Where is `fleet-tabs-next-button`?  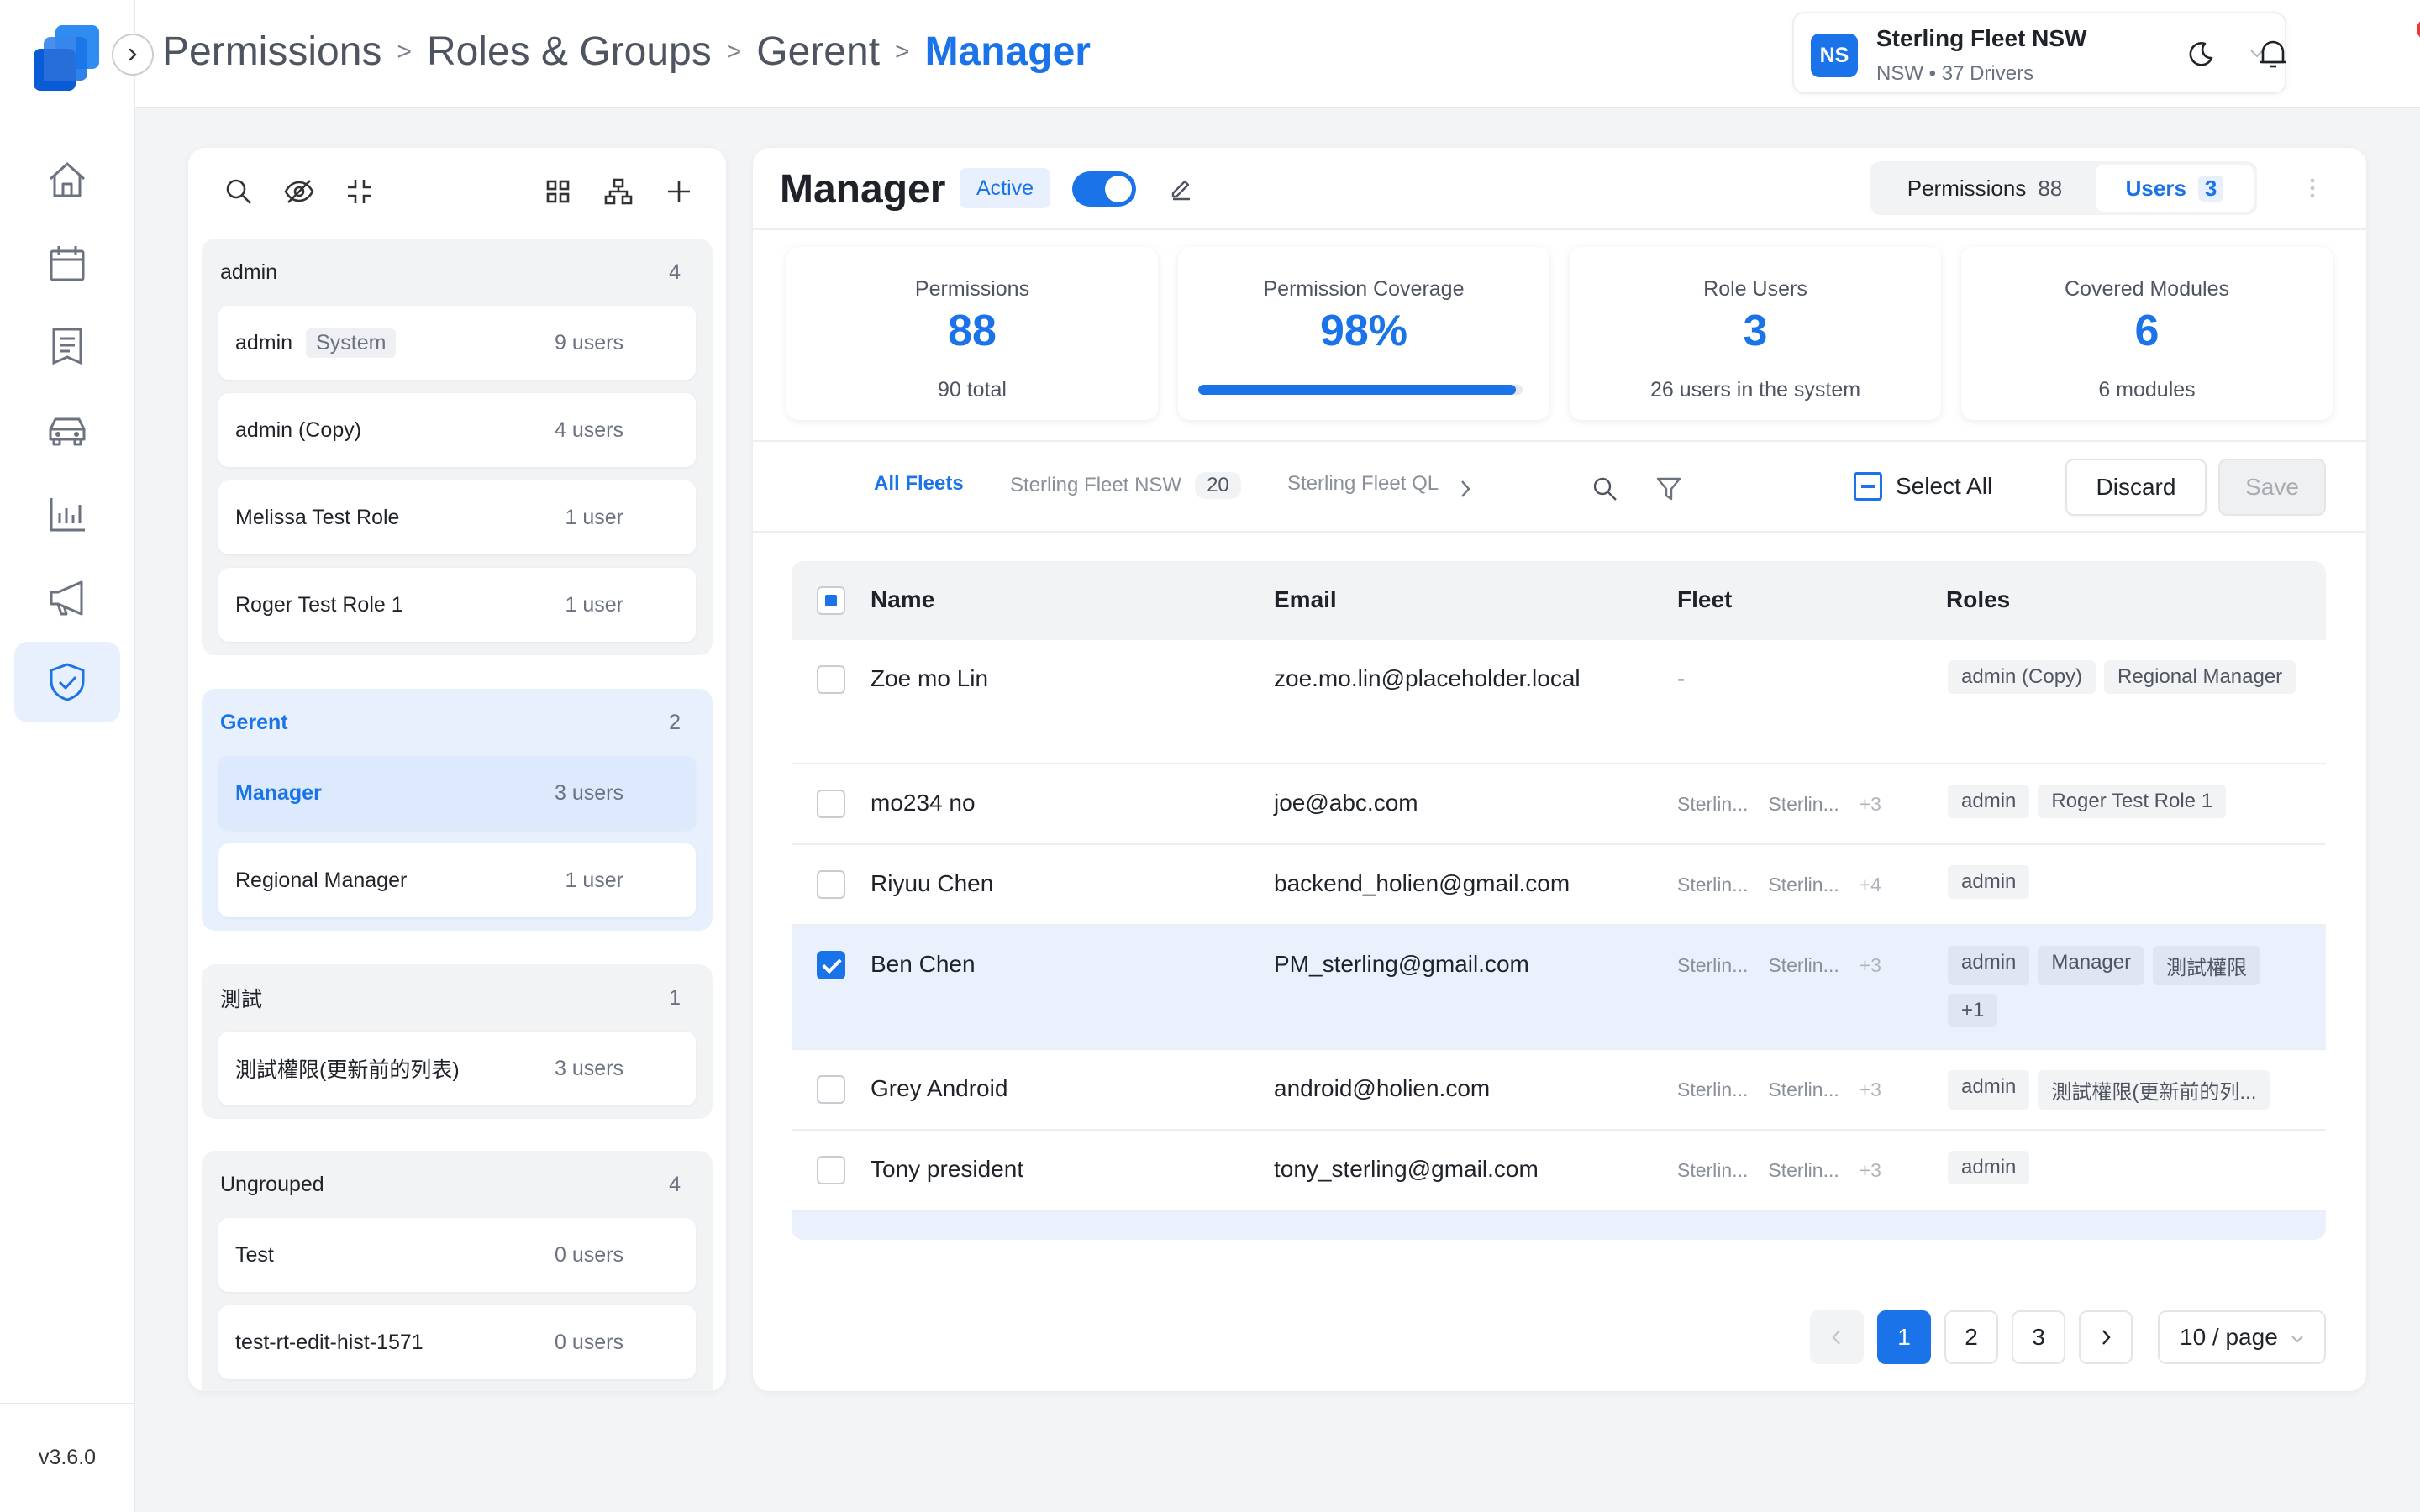 fleet-tabs-next-button is located at coordinates (1466, 488).